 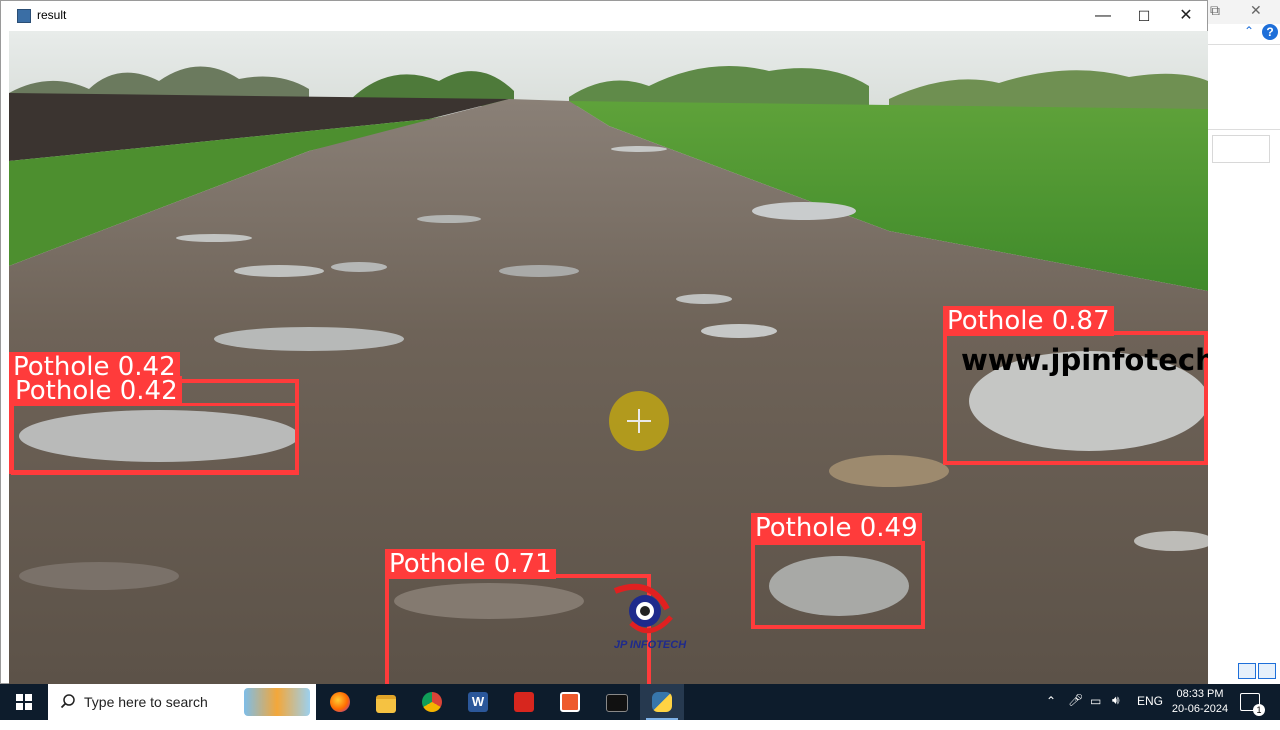 I want to click on notification-center-icon: 1, so click(x=1252, y=704).